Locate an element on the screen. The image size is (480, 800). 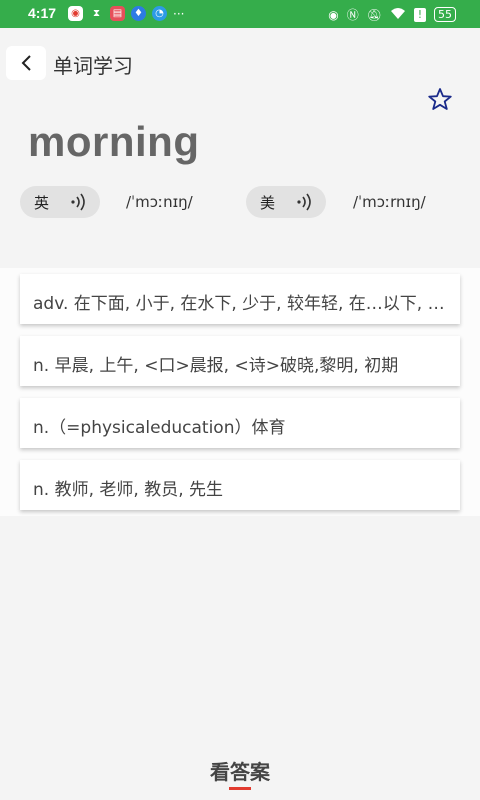
shield-app-icon: ♦ is located at coordinates (138, 13).